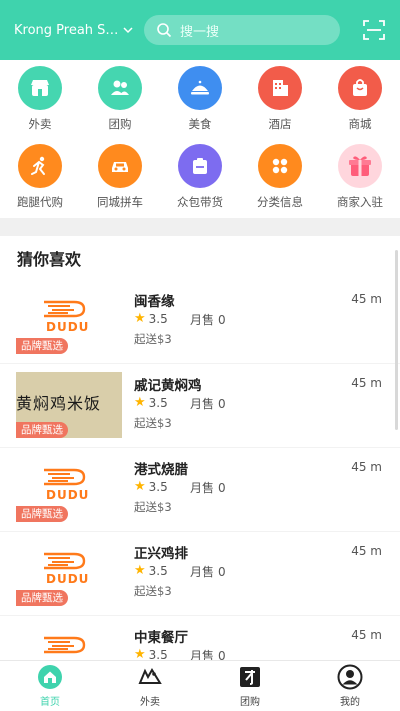  Describe the element at coordinates (40, 202) in the screenshot. I see `category-label: 跑腿代购` at that location.